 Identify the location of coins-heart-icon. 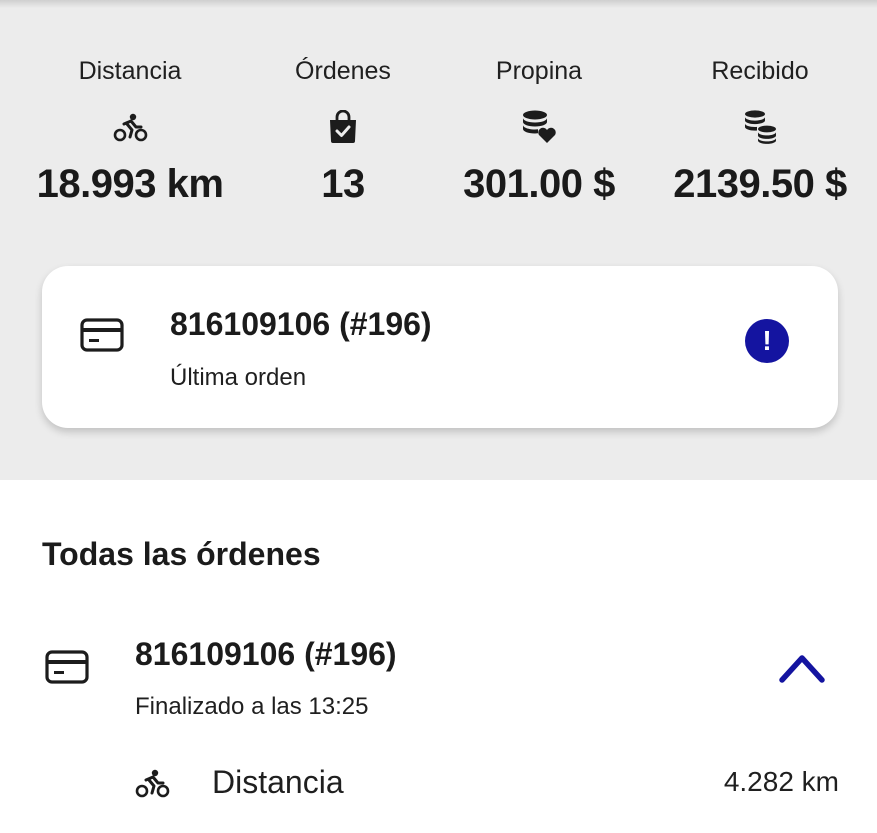
(539, 127).